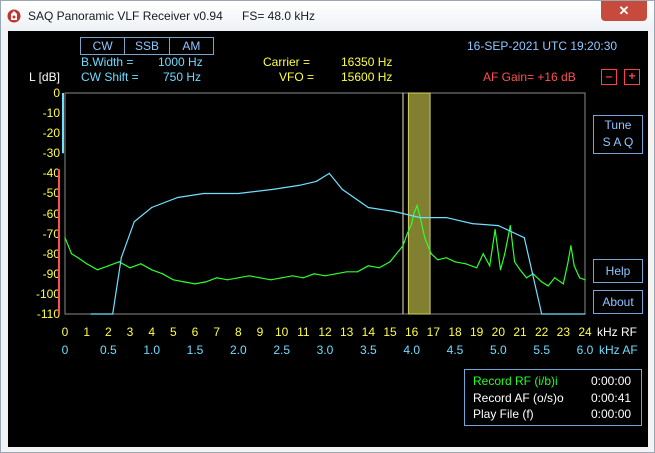 This screenshot has height=453, width=655. I want to click on x_af-tick-label: 2.5, so click(281, 350).